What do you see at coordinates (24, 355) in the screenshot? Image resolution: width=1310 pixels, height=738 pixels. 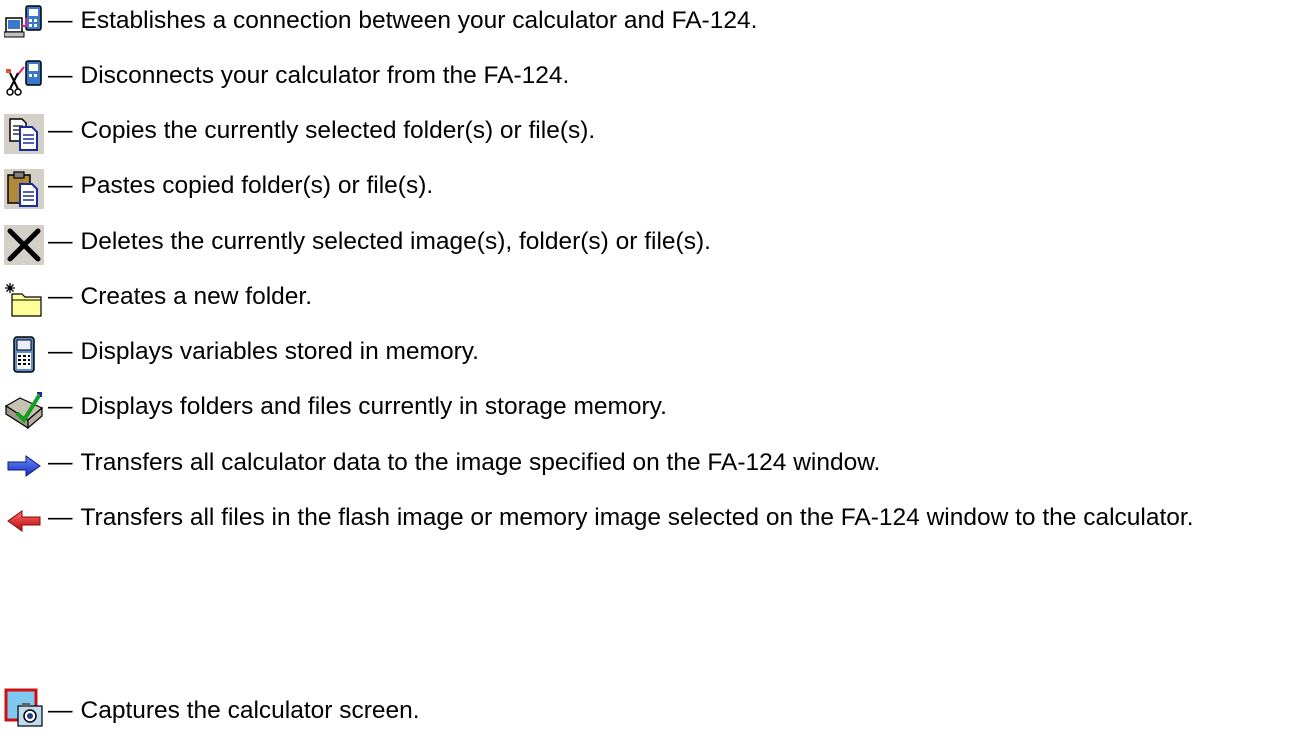 I see `calculator-memory-icon` at bounding box center [24, 355].